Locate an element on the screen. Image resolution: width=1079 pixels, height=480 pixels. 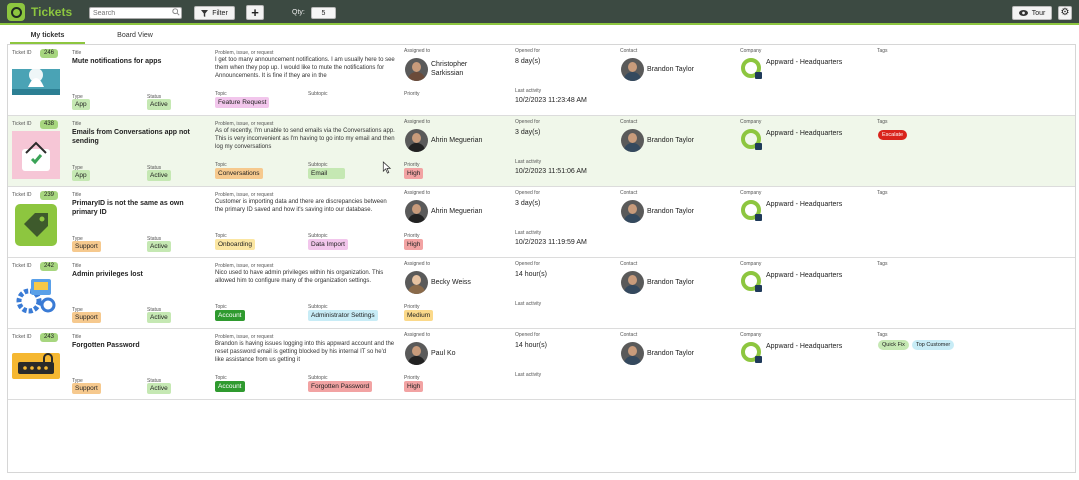
admin-gear-icon is located at coordinates (36, 295).